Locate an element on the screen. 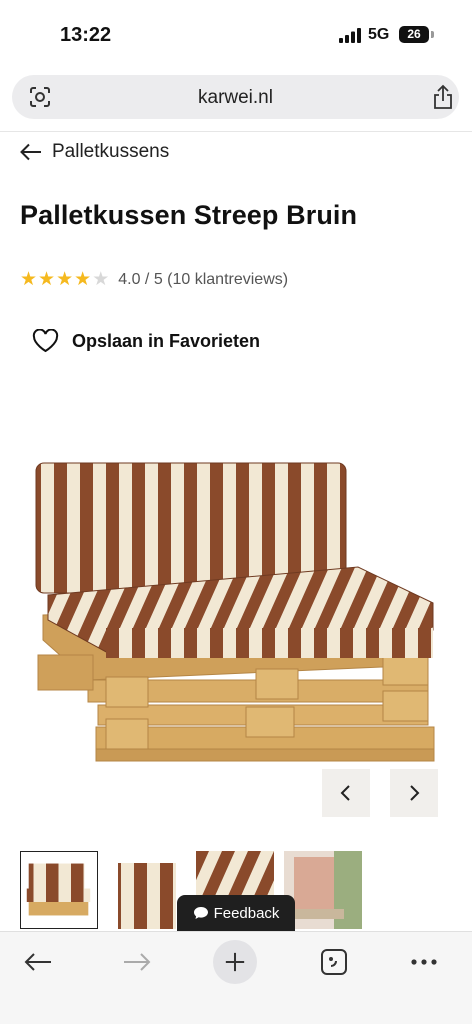 This screenshot has width=472, height=1024. forward-button is located at coordinates (137, 962).